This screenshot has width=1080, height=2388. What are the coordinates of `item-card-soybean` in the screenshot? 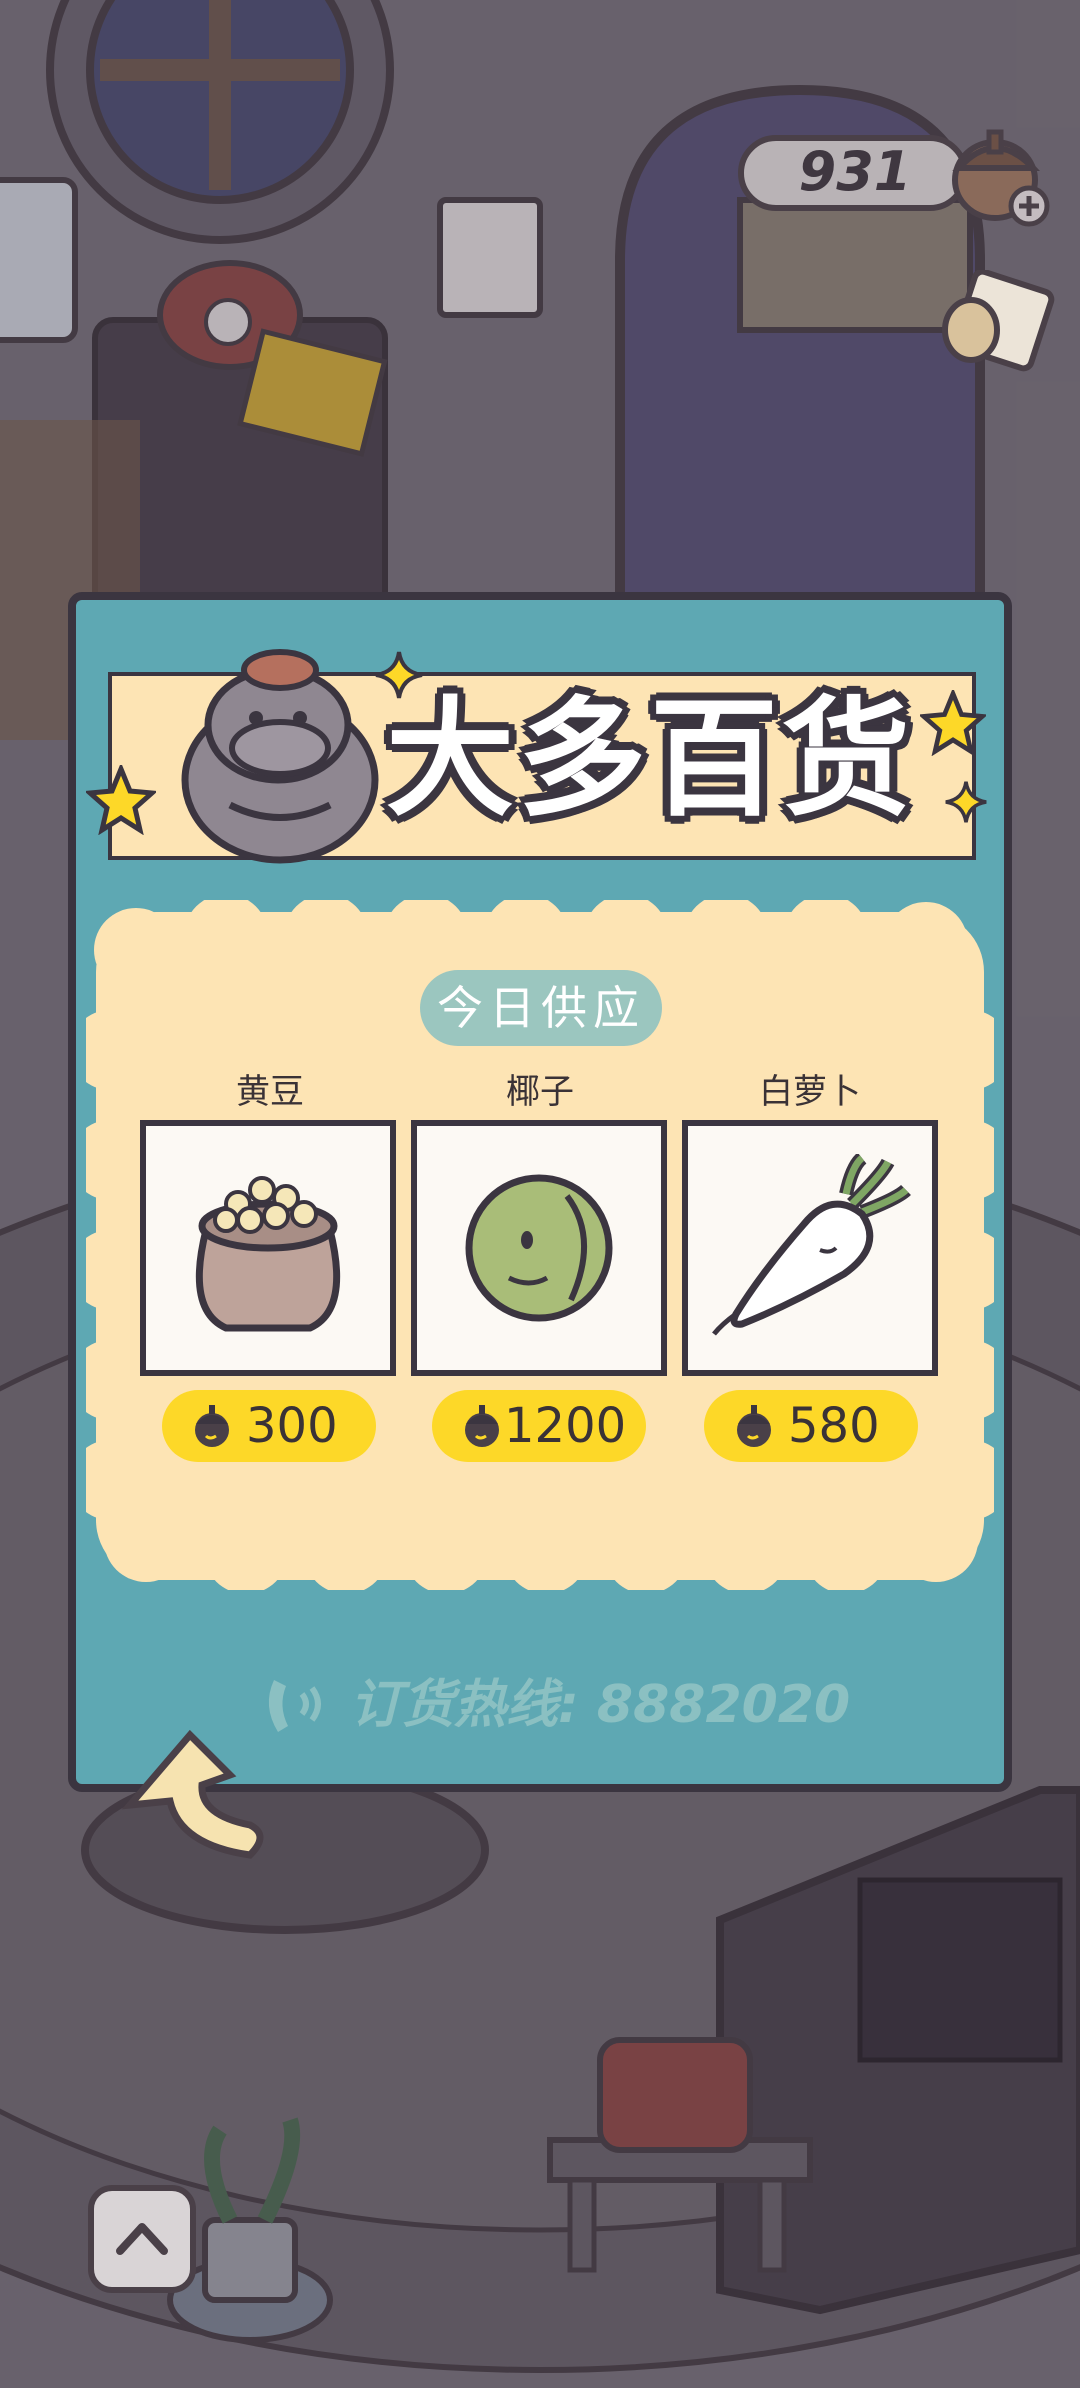 It's located at (268, 1248).